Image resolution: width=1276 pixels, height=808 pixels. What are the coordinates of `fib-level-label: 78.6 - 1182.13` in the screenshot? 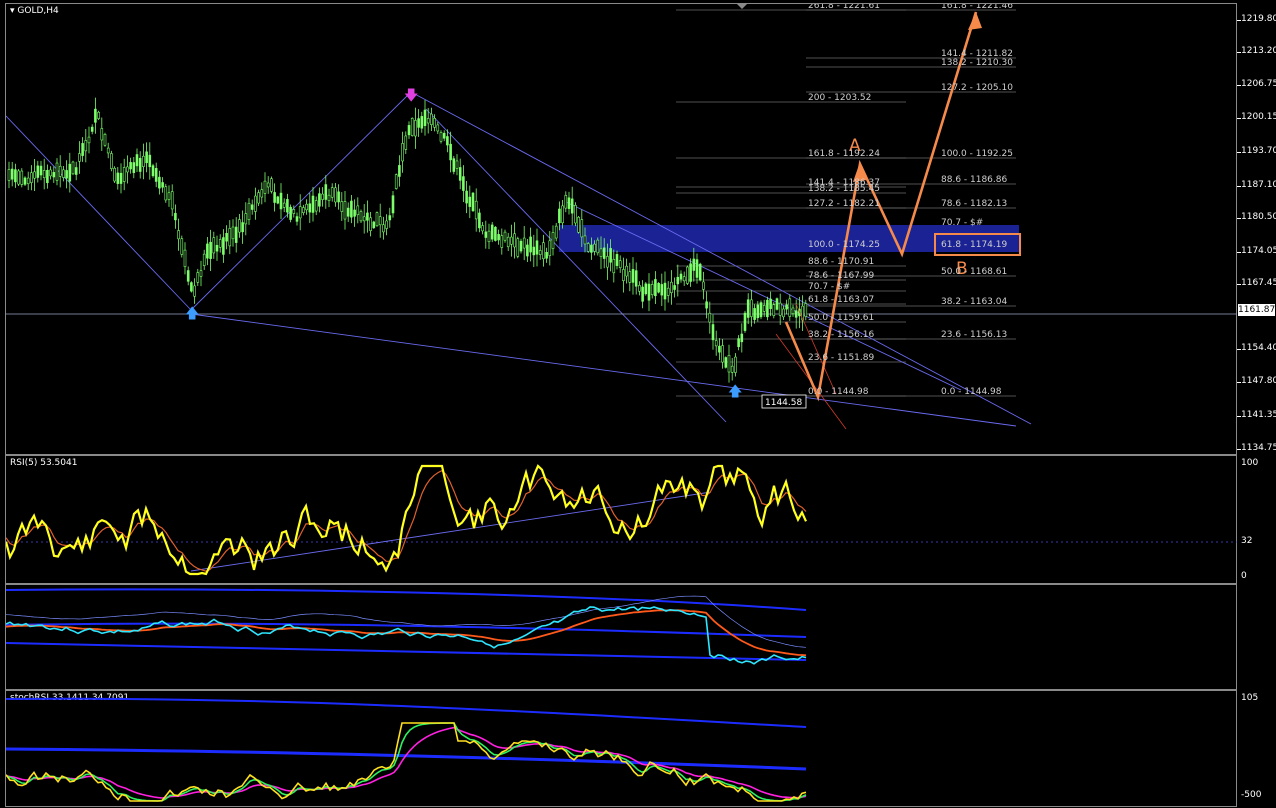 It's located at (974, 204).